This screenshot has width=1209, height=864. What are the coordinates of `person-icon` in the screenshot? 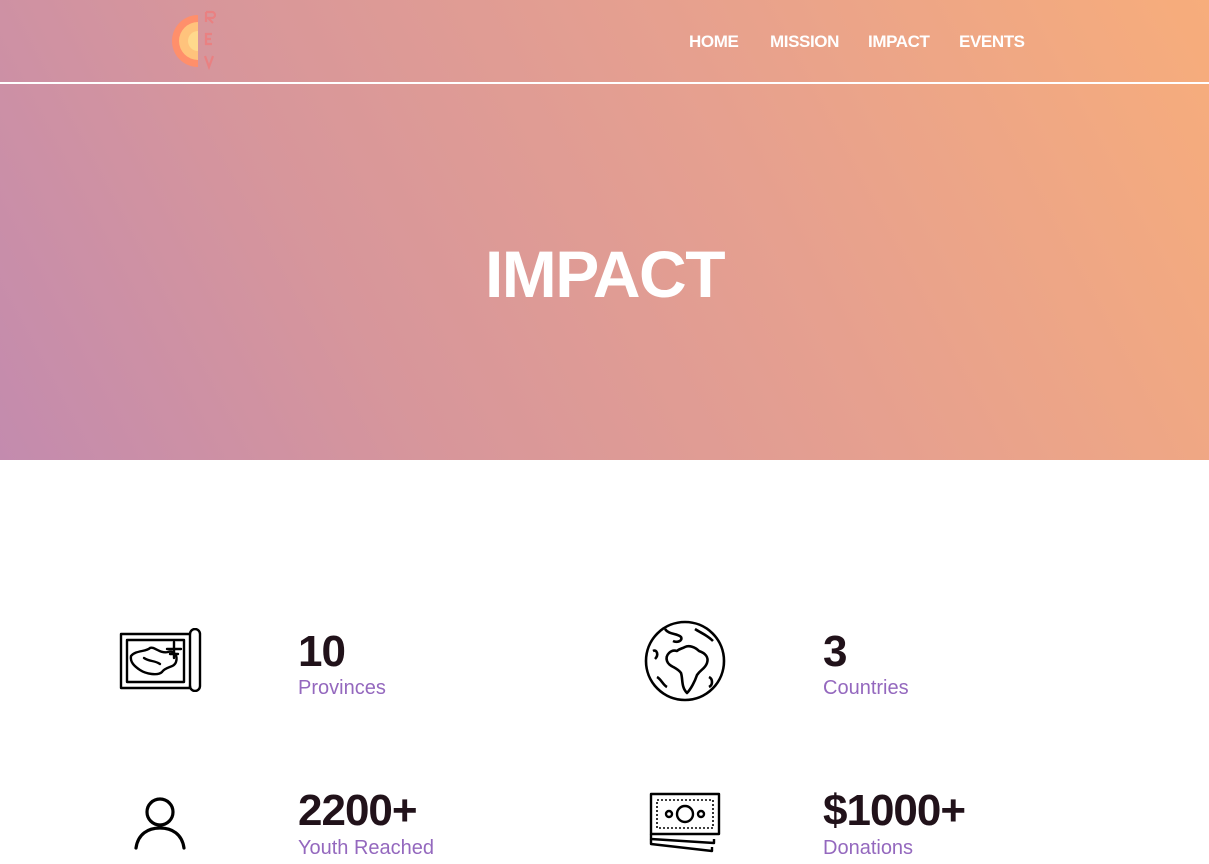 It's located at (160, 823).